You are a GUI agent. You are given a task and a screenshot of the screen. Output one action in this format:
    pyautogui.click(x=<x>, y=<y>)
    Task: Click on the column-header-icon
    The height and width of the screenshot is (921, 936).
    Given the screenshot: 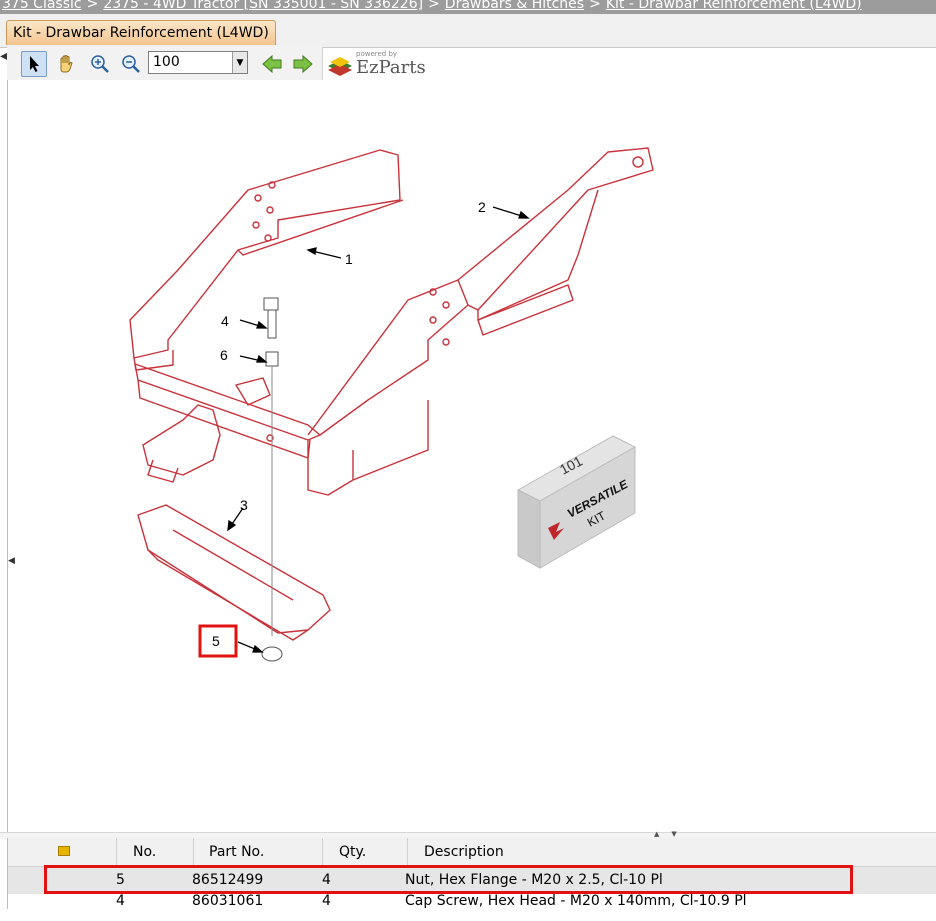 What is the action you would take?
    pyautogui.click(x=62, y=852)
    